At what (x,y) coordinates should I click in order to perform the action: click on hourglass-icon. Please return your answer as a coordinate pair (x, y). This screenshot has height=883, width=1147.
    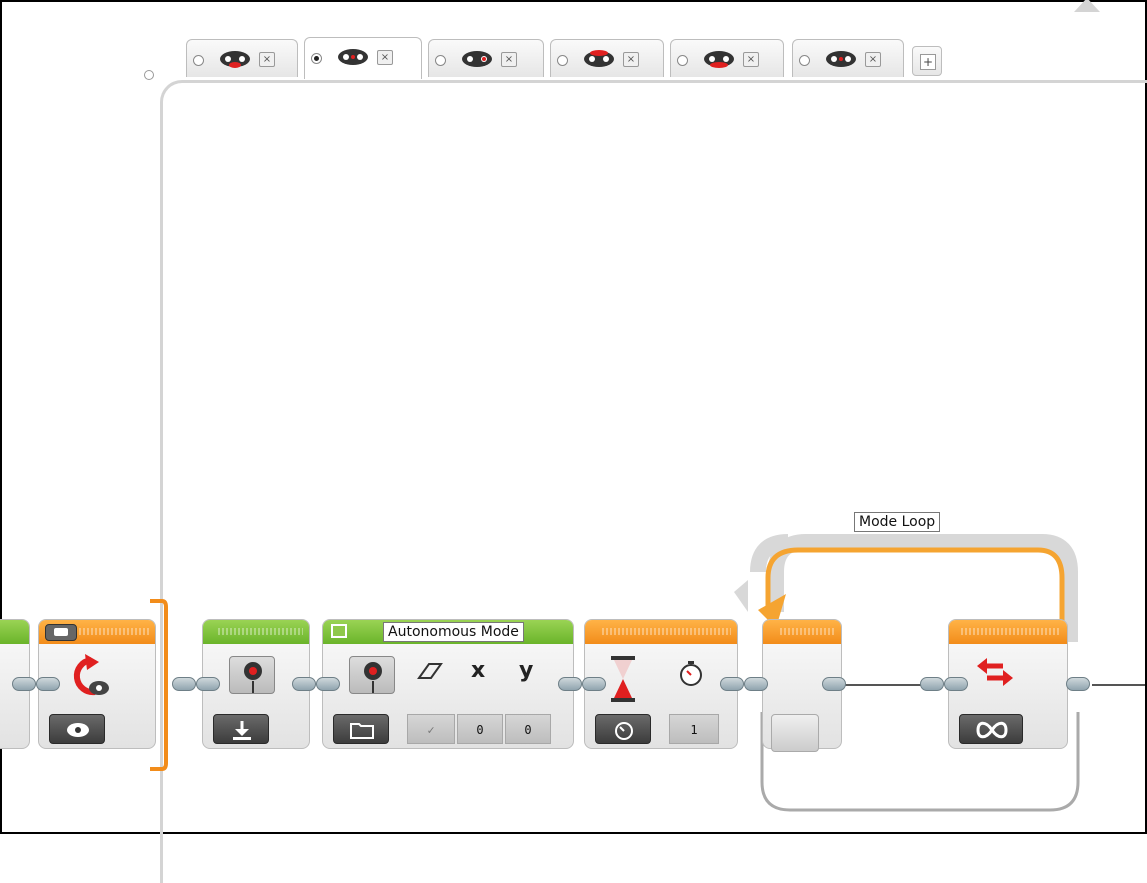
    Looking at the image, I should click on (623, 679).